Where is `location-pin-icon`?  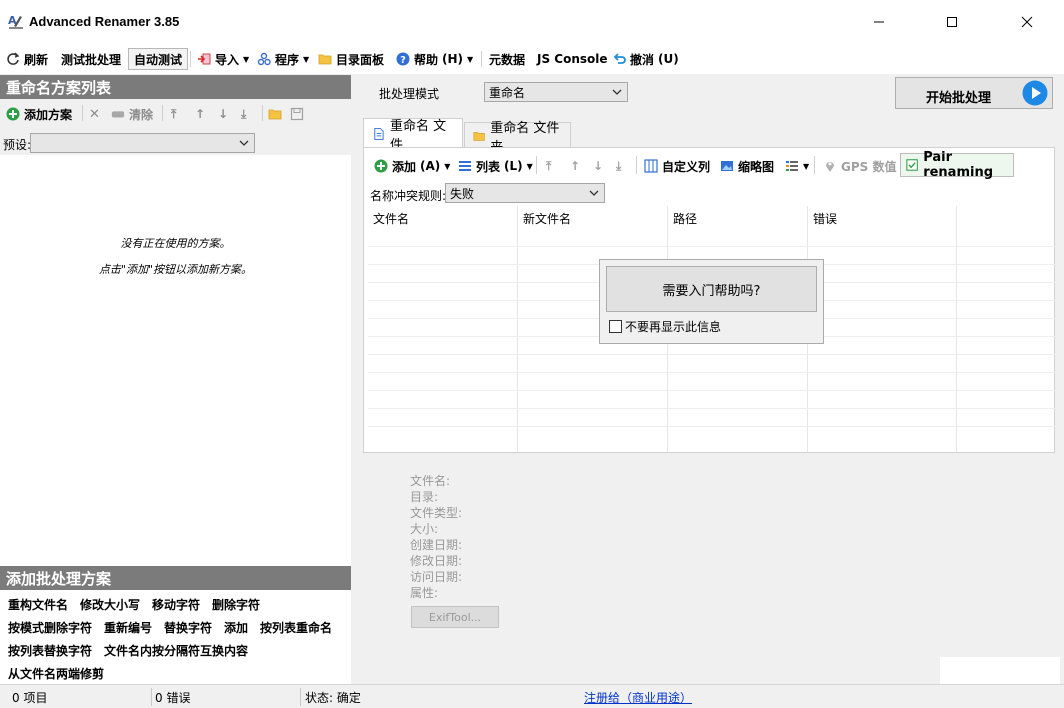
location-pin-icon is located at coordinates (830, 167).